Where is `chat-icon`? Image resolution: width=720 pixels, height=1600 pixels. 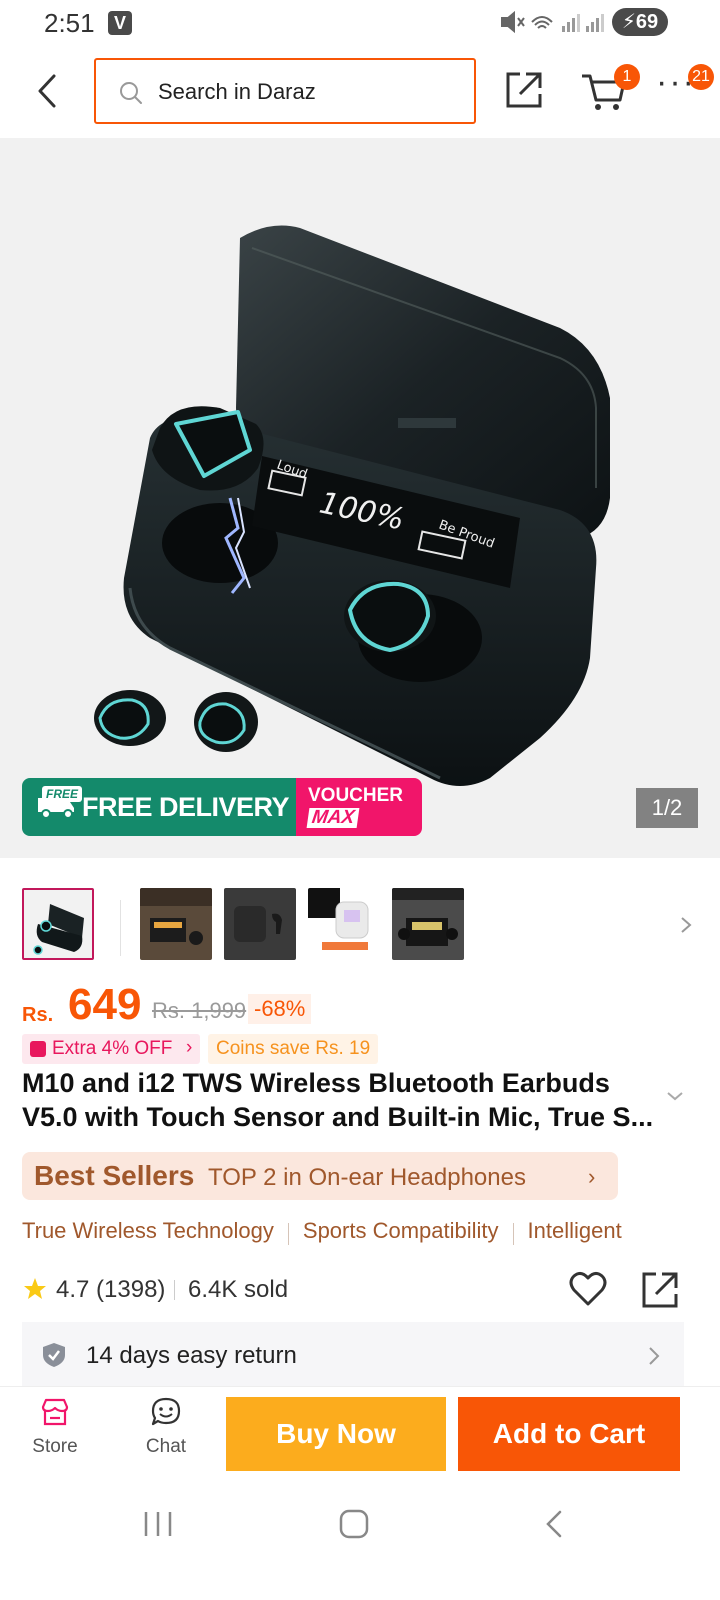 chat-icon is located at coordinates (166, 1411).